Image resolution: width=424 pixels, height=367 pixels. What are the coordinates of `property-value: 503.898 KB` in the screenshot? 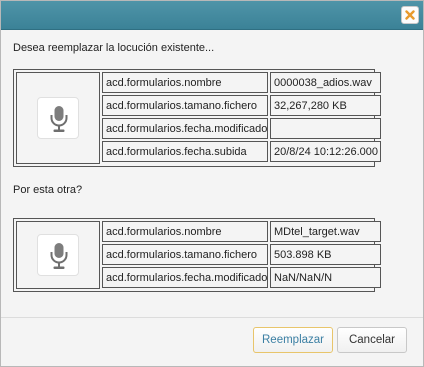 It's located at (325, 254).